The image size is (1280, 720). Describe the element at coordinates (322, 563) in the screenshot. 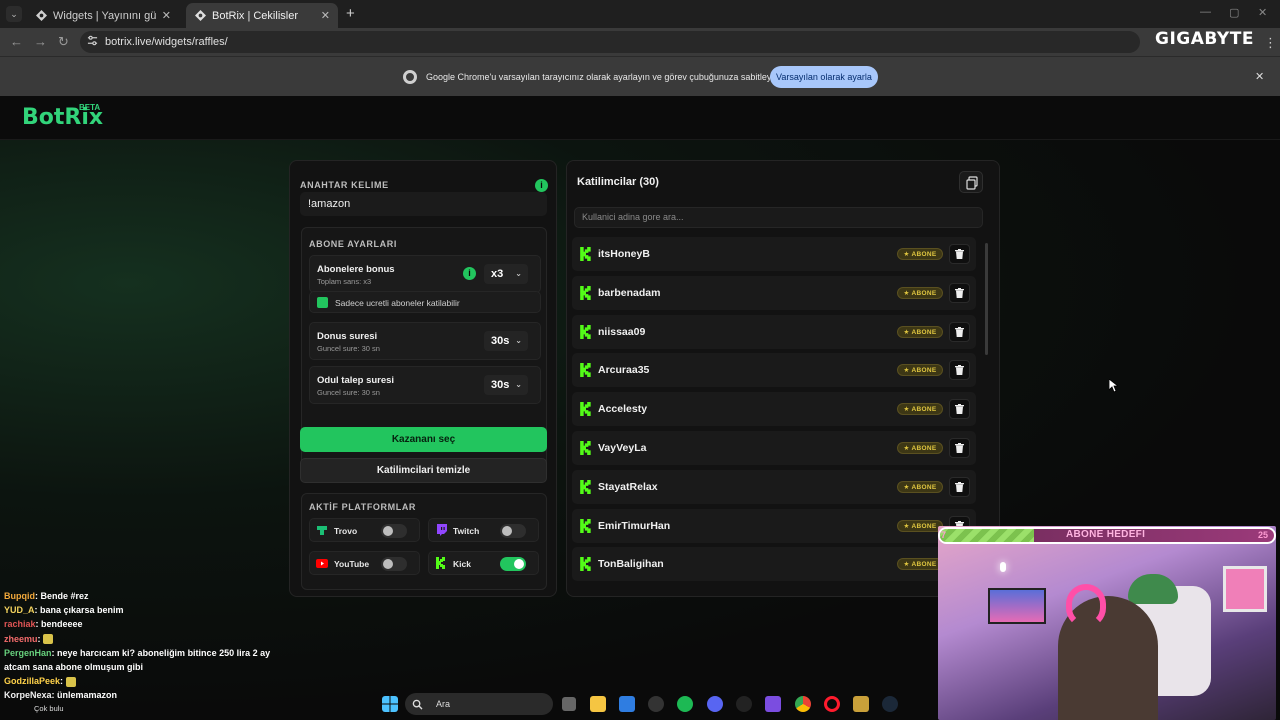

I see `youtube-icon` at that location.